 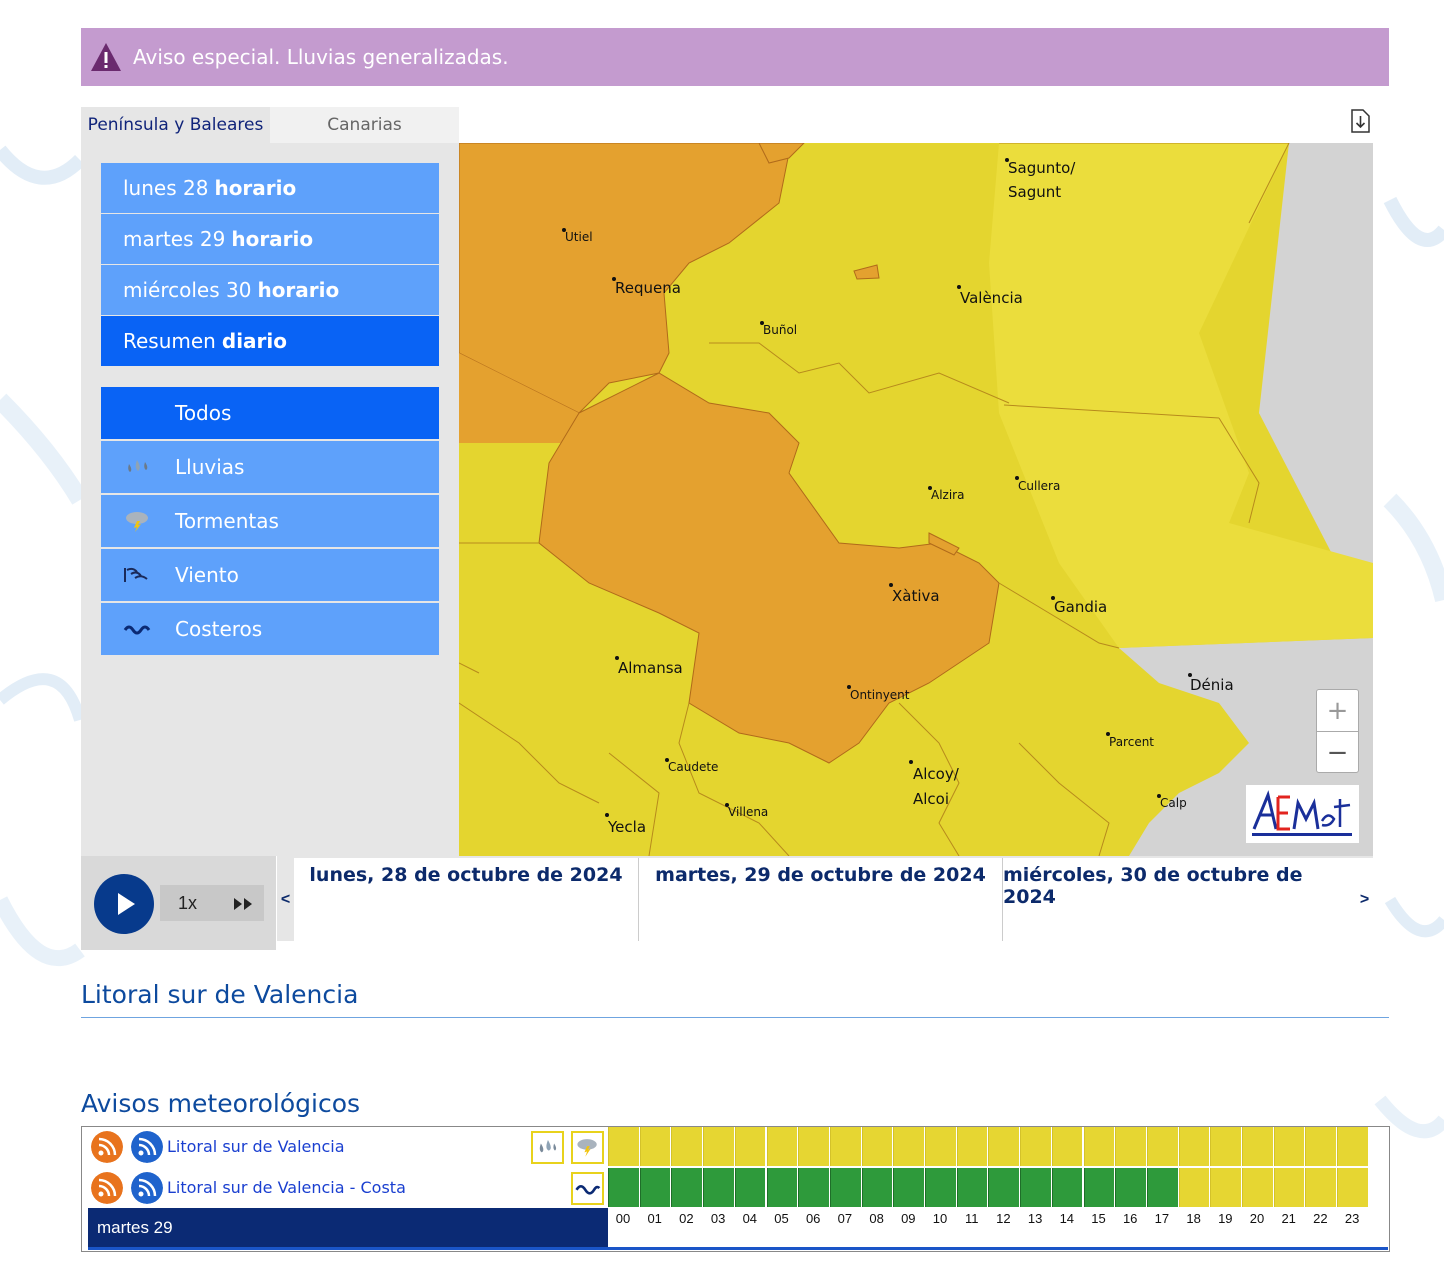 What do you see at coordinates (1212, 685) in the screenshot?
I see `city-denia: Dénia` at bounding box center [1212, 685].